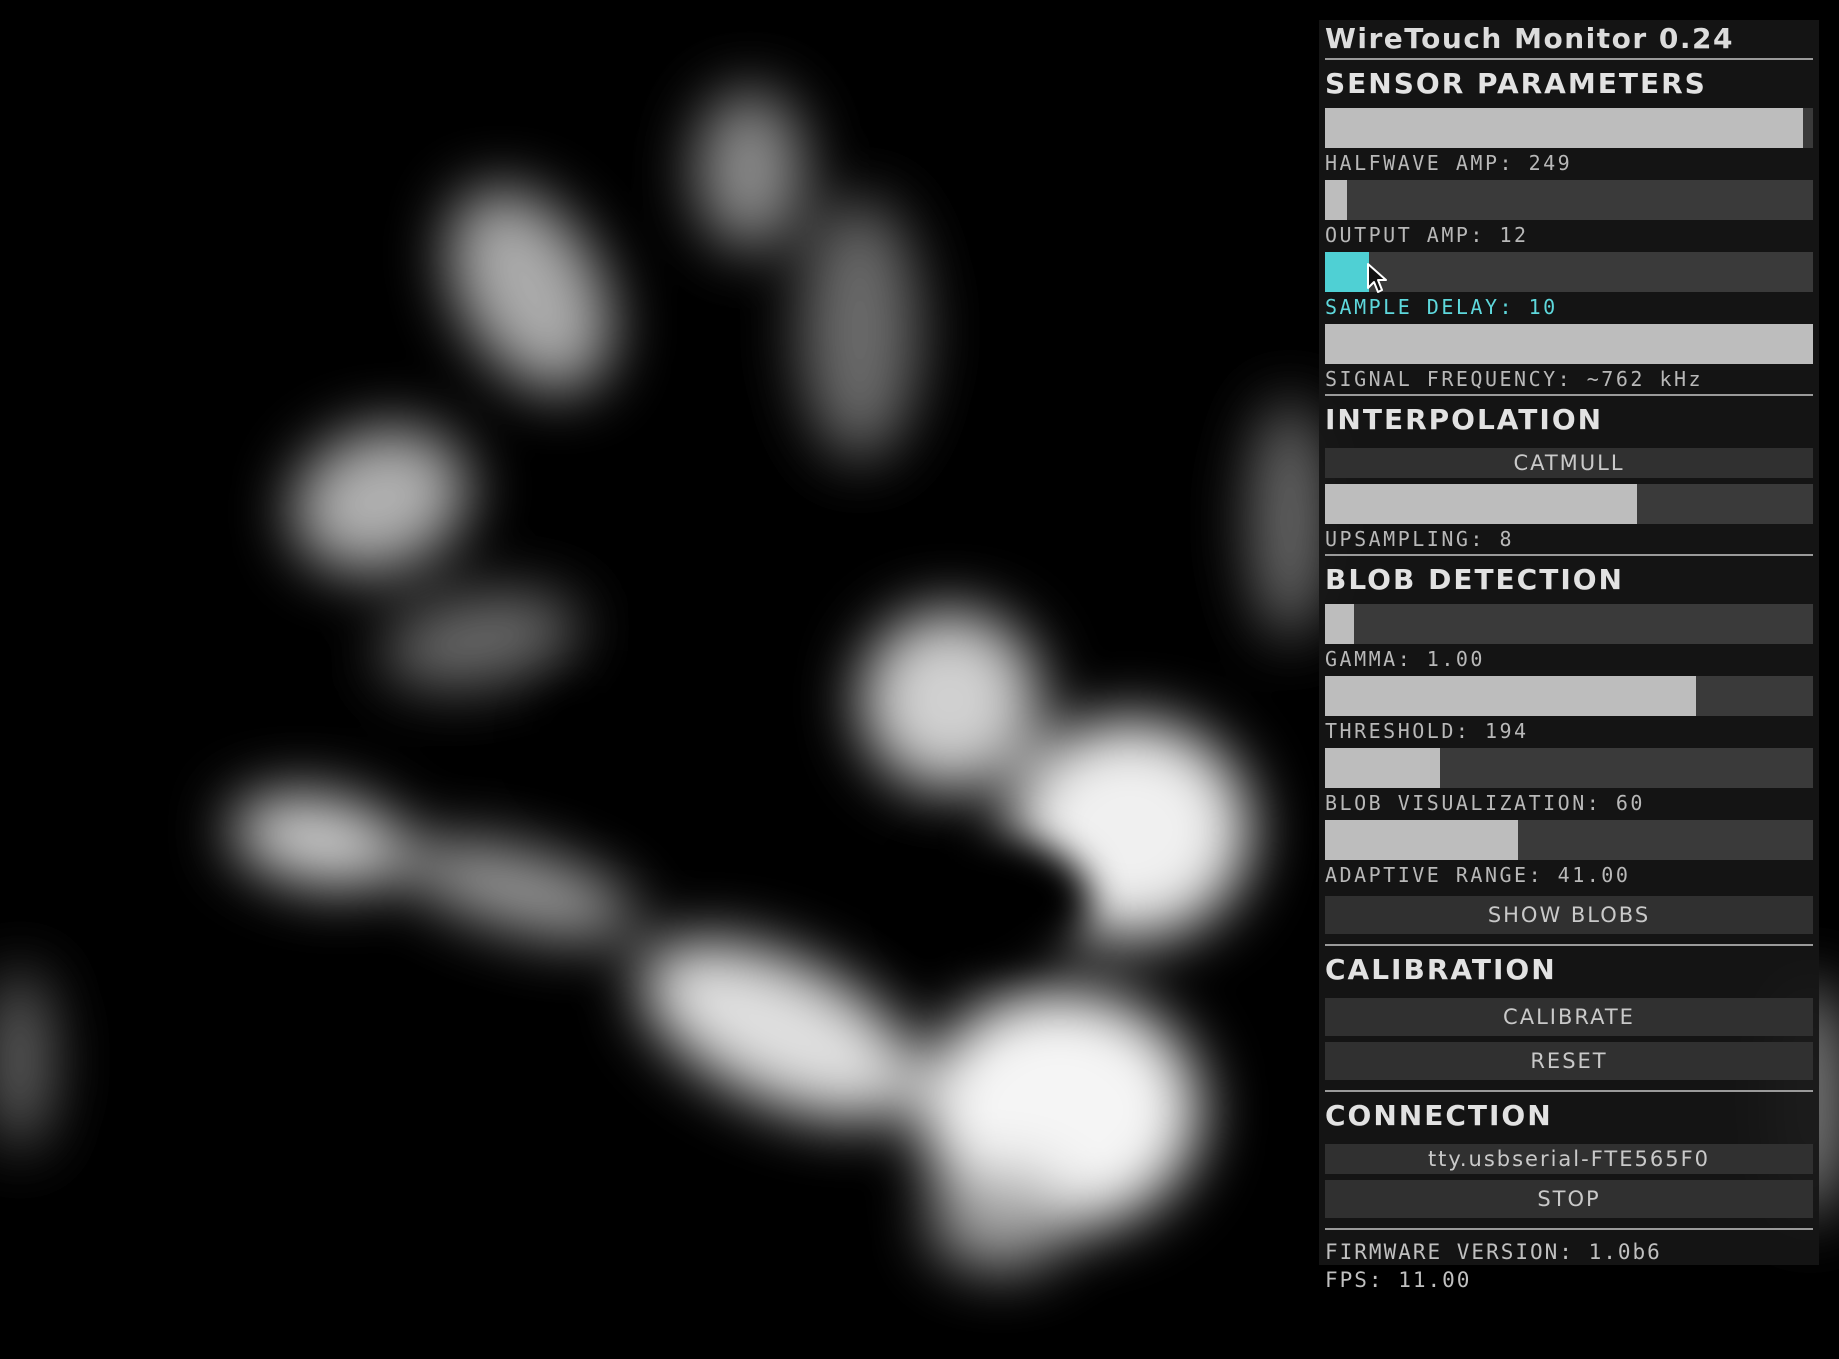 This screenshot has width=1839, height=1359. I want to click on section-sensor-parameters: SENSOR PARAMETERS, so click(1516, 83).